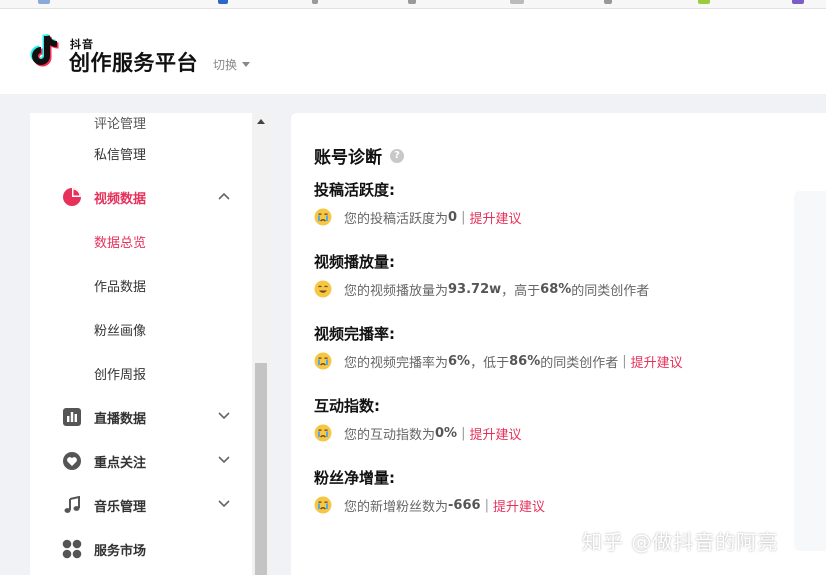 The width and height of the screenshot is (826, 575). I want to click on switch-dropdown: 切换, so click(232, 64).